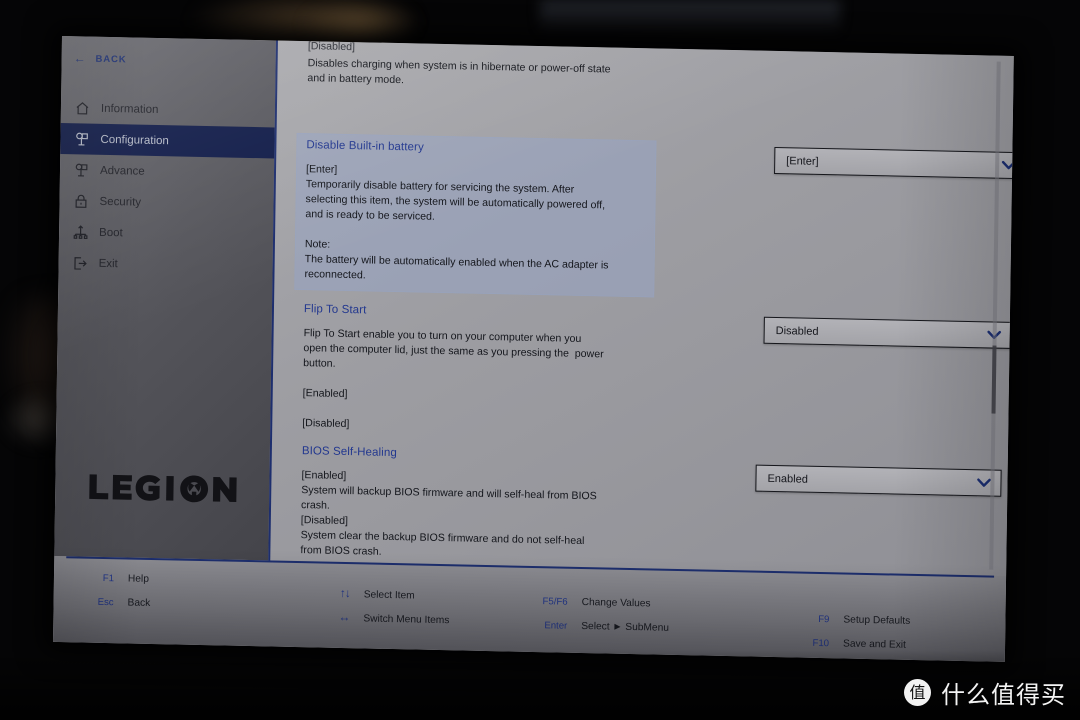 The width and height of the screenshot is (1080, 720). I want to click on footer-column: F9 Setup Defaults F10 Save and Exit, so click(846, 637).